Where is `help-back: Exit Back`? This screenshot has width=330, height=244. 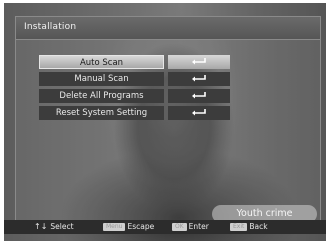
help-back: Exit Back is located at coordinates (249, 227).